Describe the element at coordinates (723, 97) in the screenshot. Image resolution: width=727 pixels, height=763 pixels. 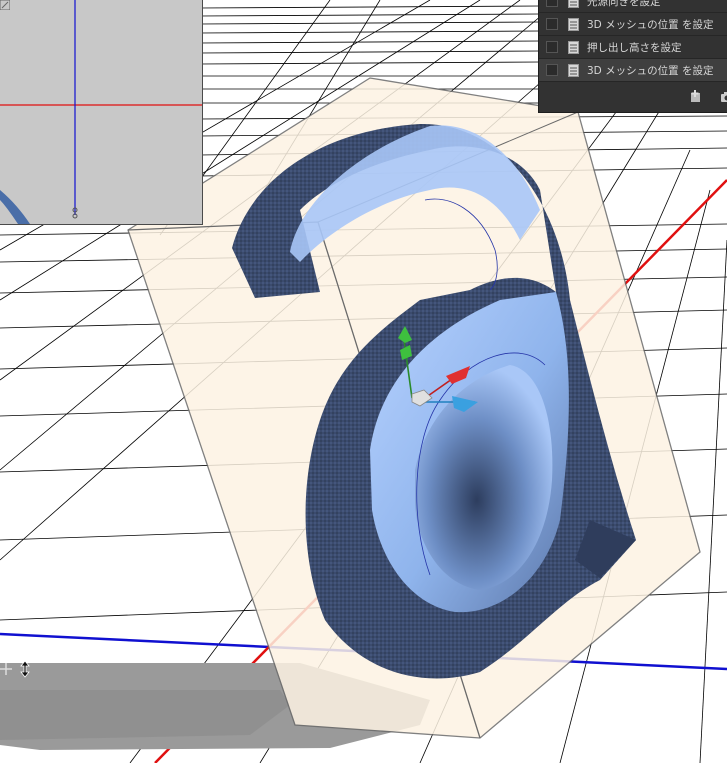
I see `camera-icon` at that location.